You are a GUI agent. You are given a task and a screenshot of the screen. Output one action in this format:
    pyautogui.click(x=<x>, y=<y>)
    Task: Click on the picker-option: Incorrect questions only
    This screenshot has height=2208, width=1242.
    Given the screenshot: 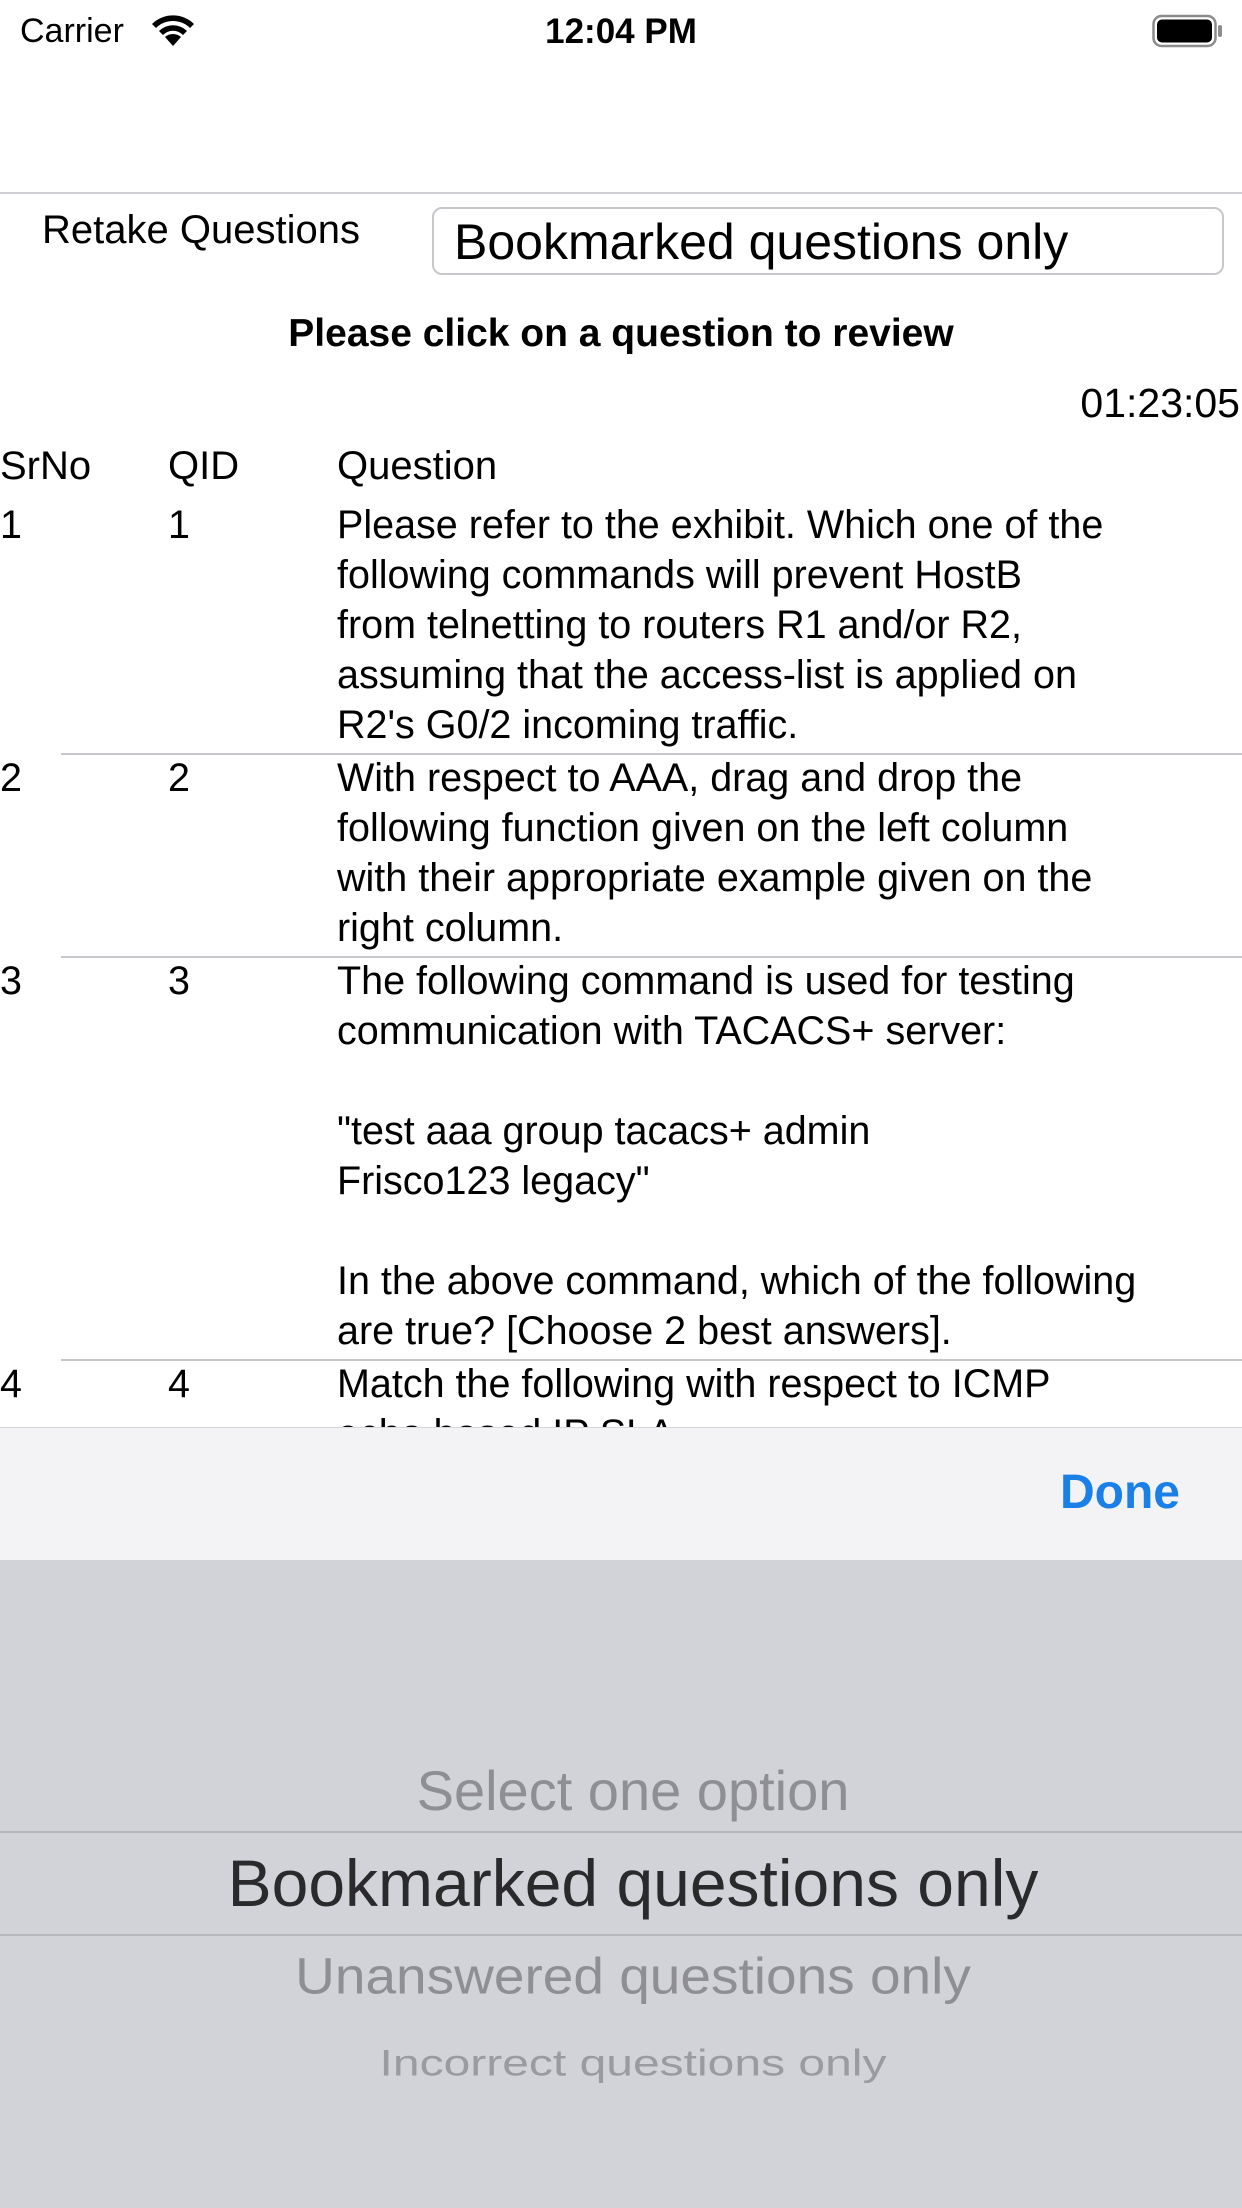 What is the action you would take?
    pyautogui.click(x=621, y=2063)
    